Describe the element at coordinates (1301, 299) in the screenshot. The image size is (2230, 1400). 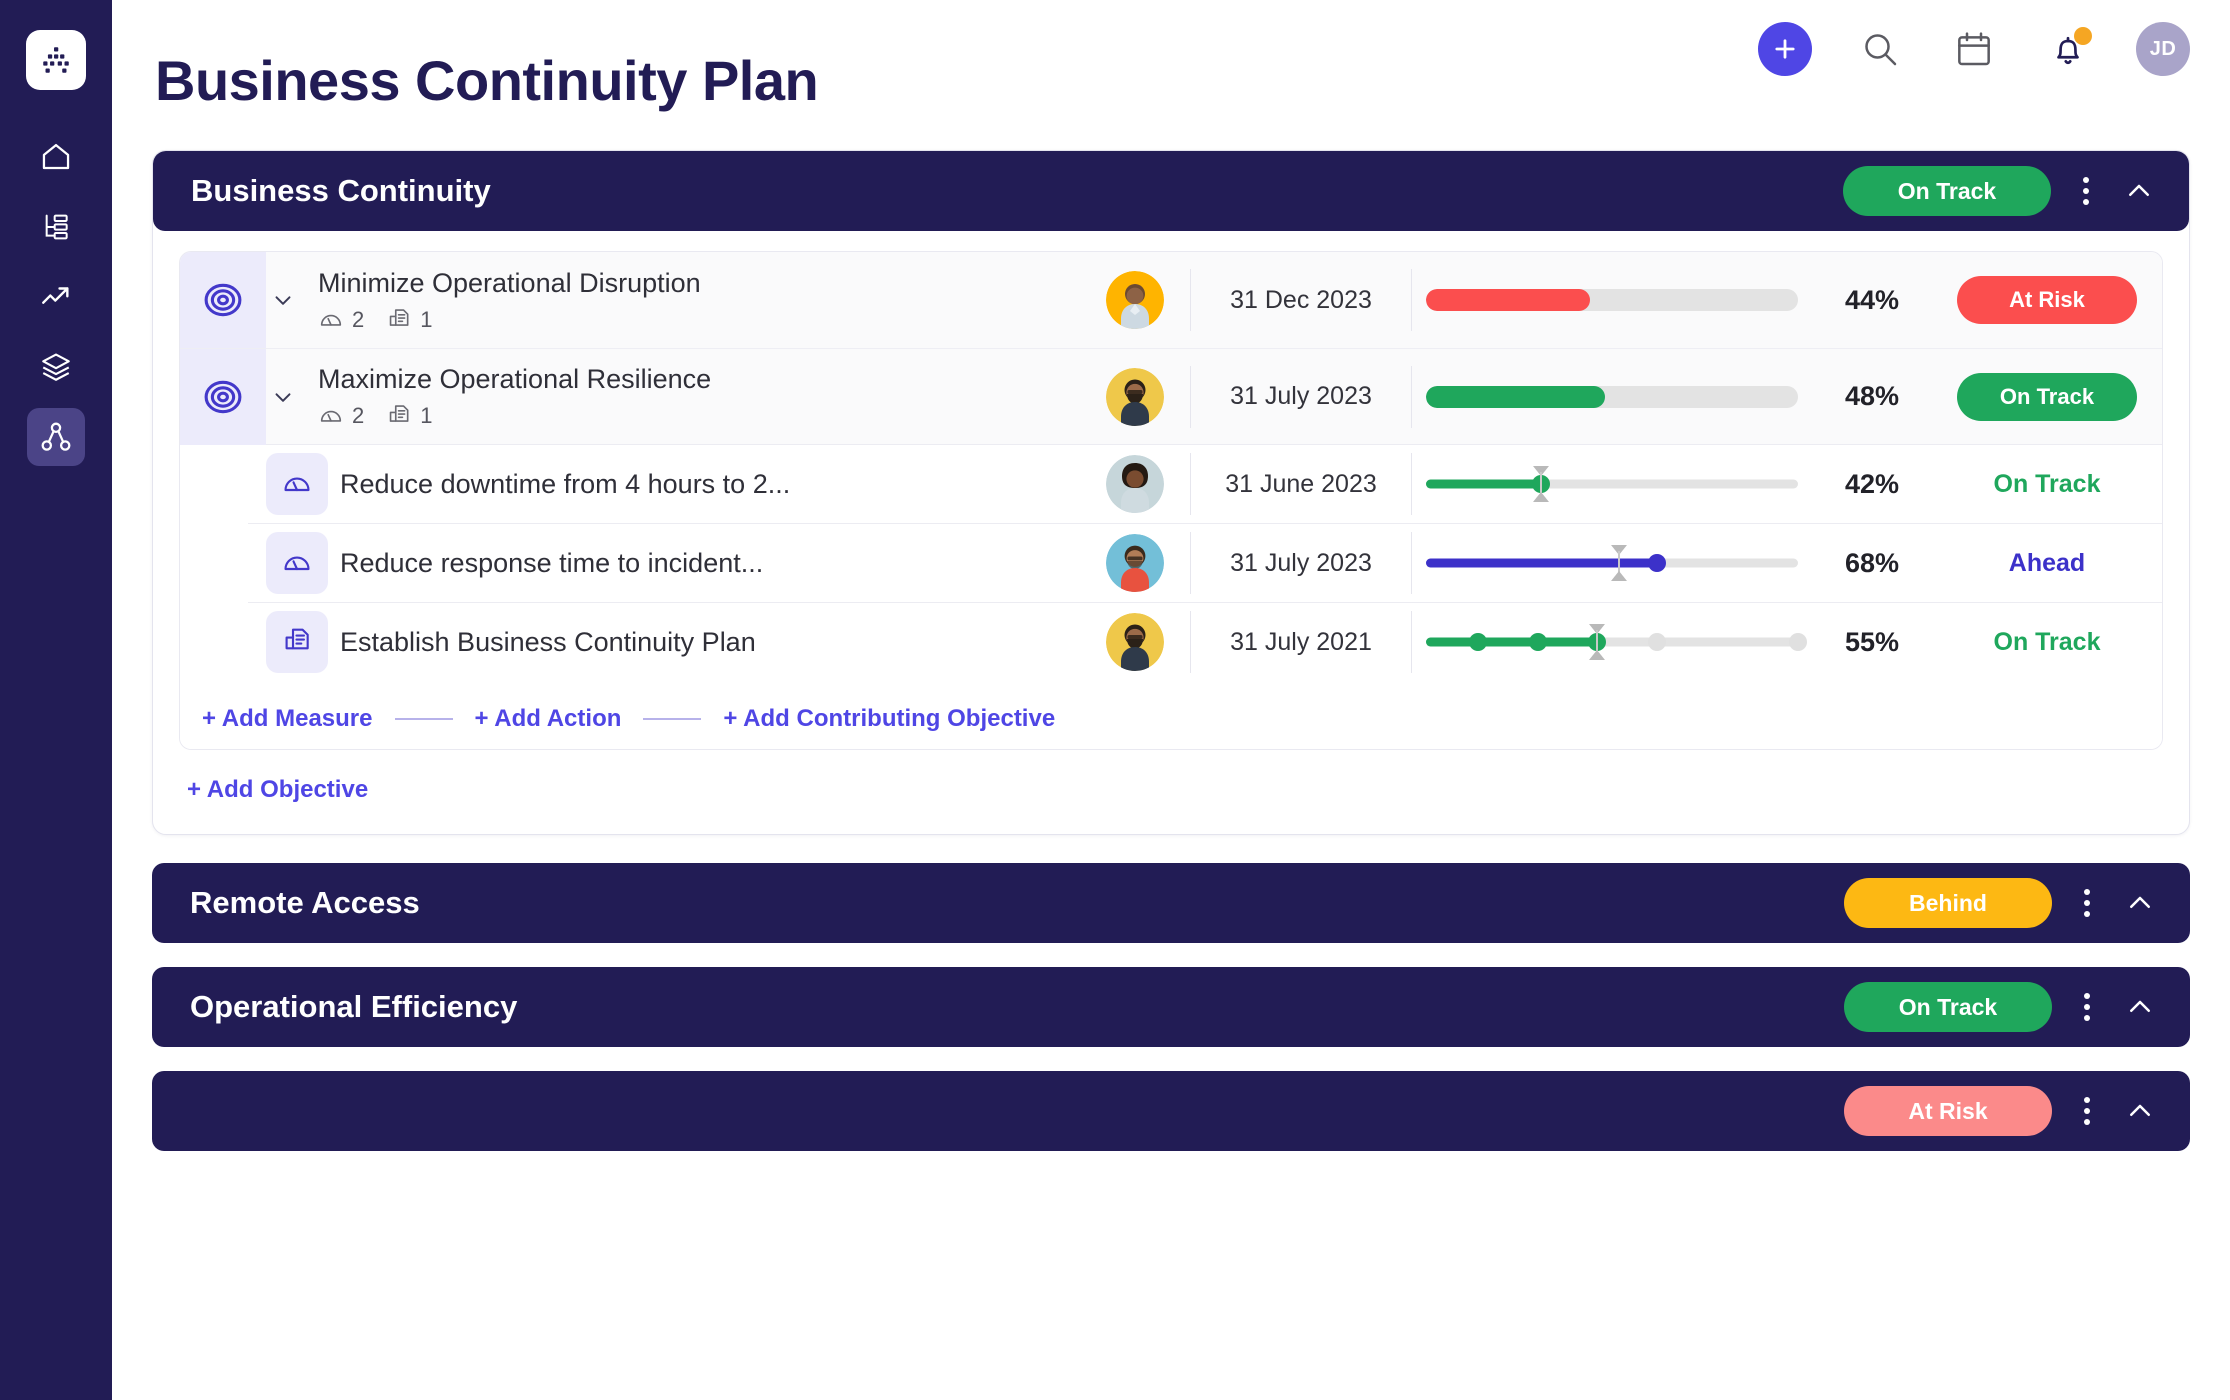
I see `objective-due-date: 31 Dec 2023` at that location.